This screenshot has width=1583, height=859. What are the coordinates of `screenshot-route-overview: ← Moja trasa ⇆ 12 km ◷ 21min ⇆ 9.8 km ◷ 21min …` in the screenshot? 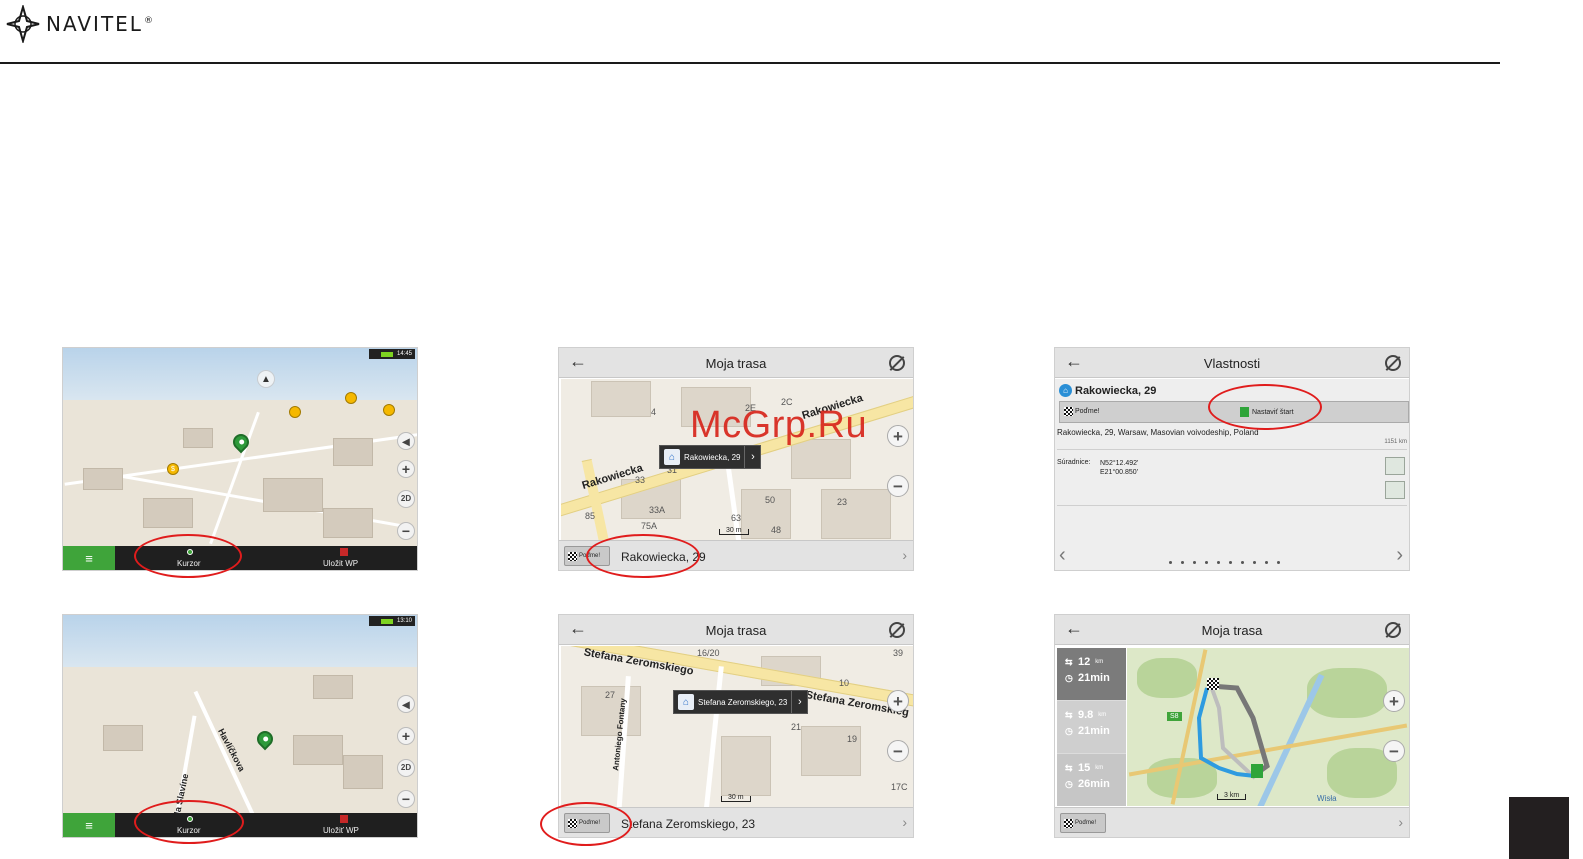 It's located at (1232, 726).